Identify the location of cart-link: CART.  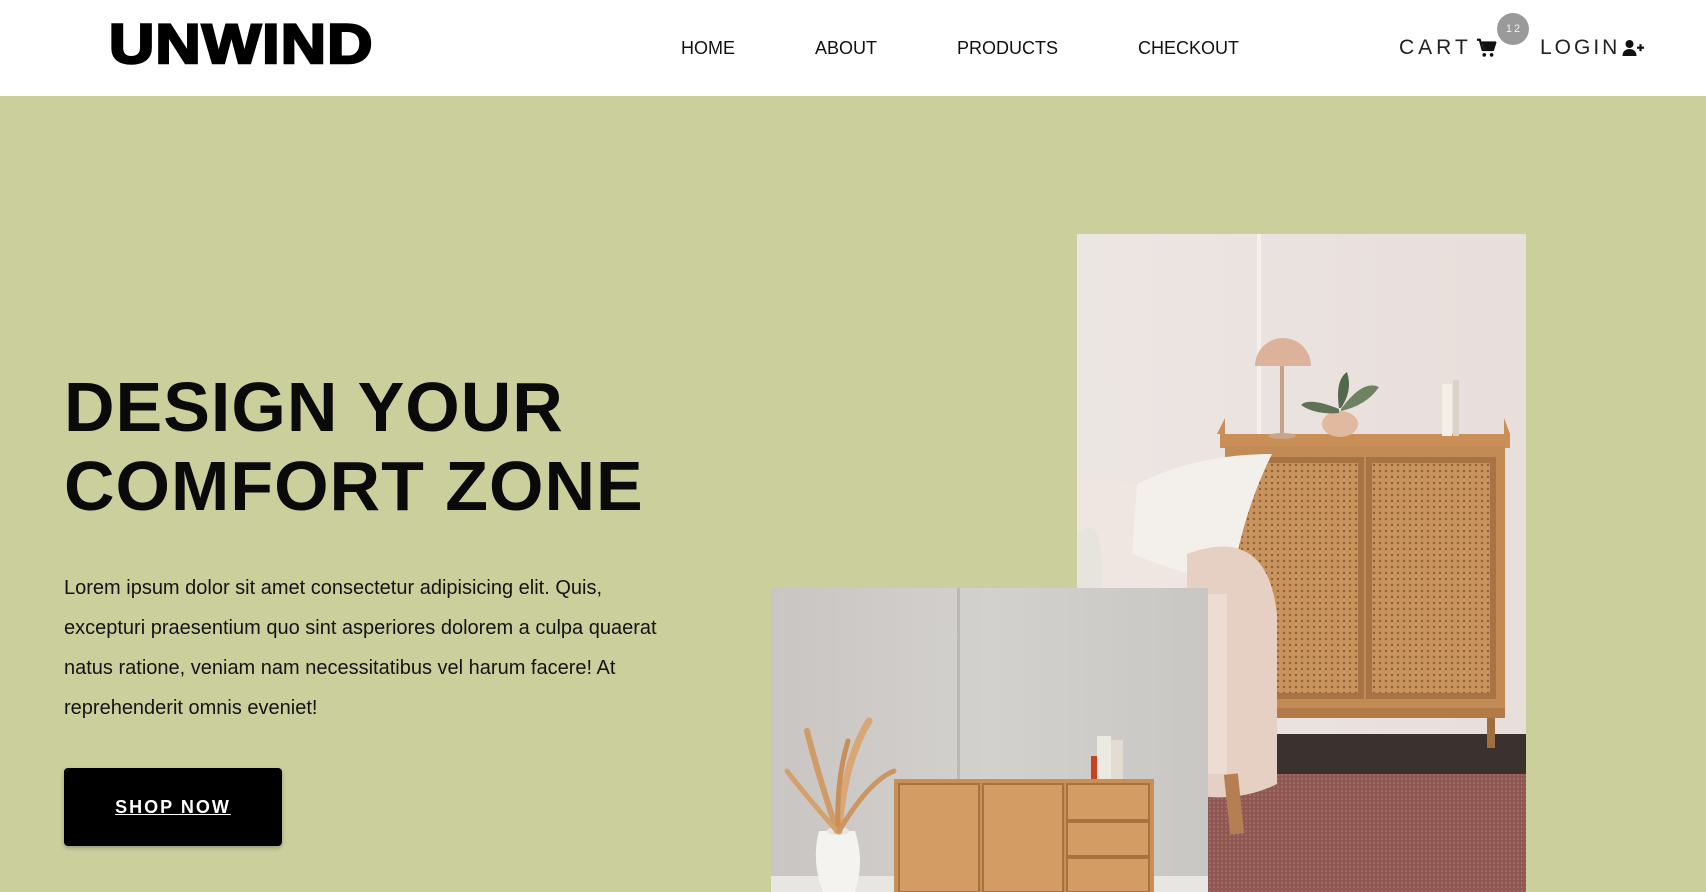
(1448, 48).